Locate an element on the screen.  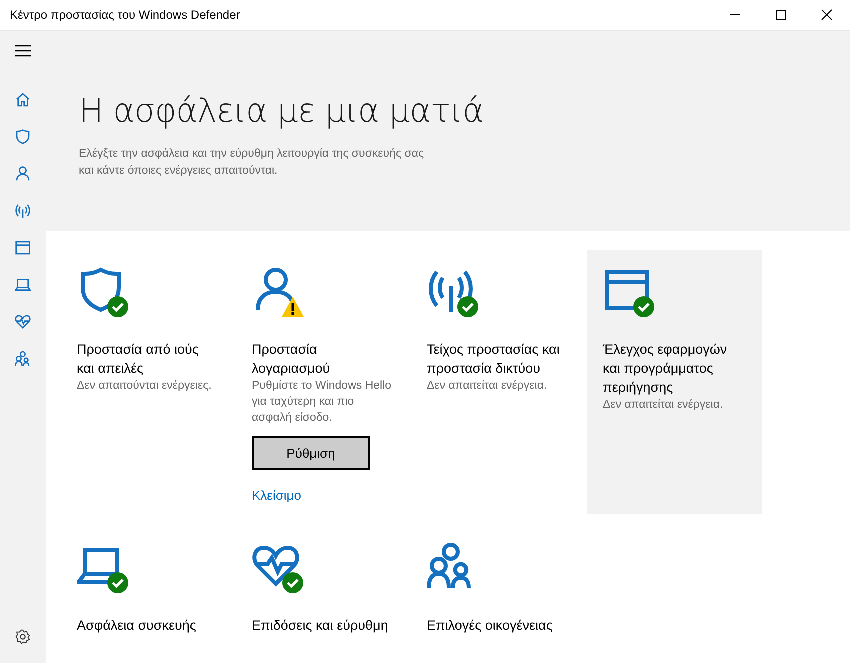
tile: Προστασία λογαριασμού Ρυθμίστε το Windows Hello για ταχύτερη και πιο ασφαλή είσοδο. Ρύθμιση Κλείσιμο is located at coordinates (327, 382).